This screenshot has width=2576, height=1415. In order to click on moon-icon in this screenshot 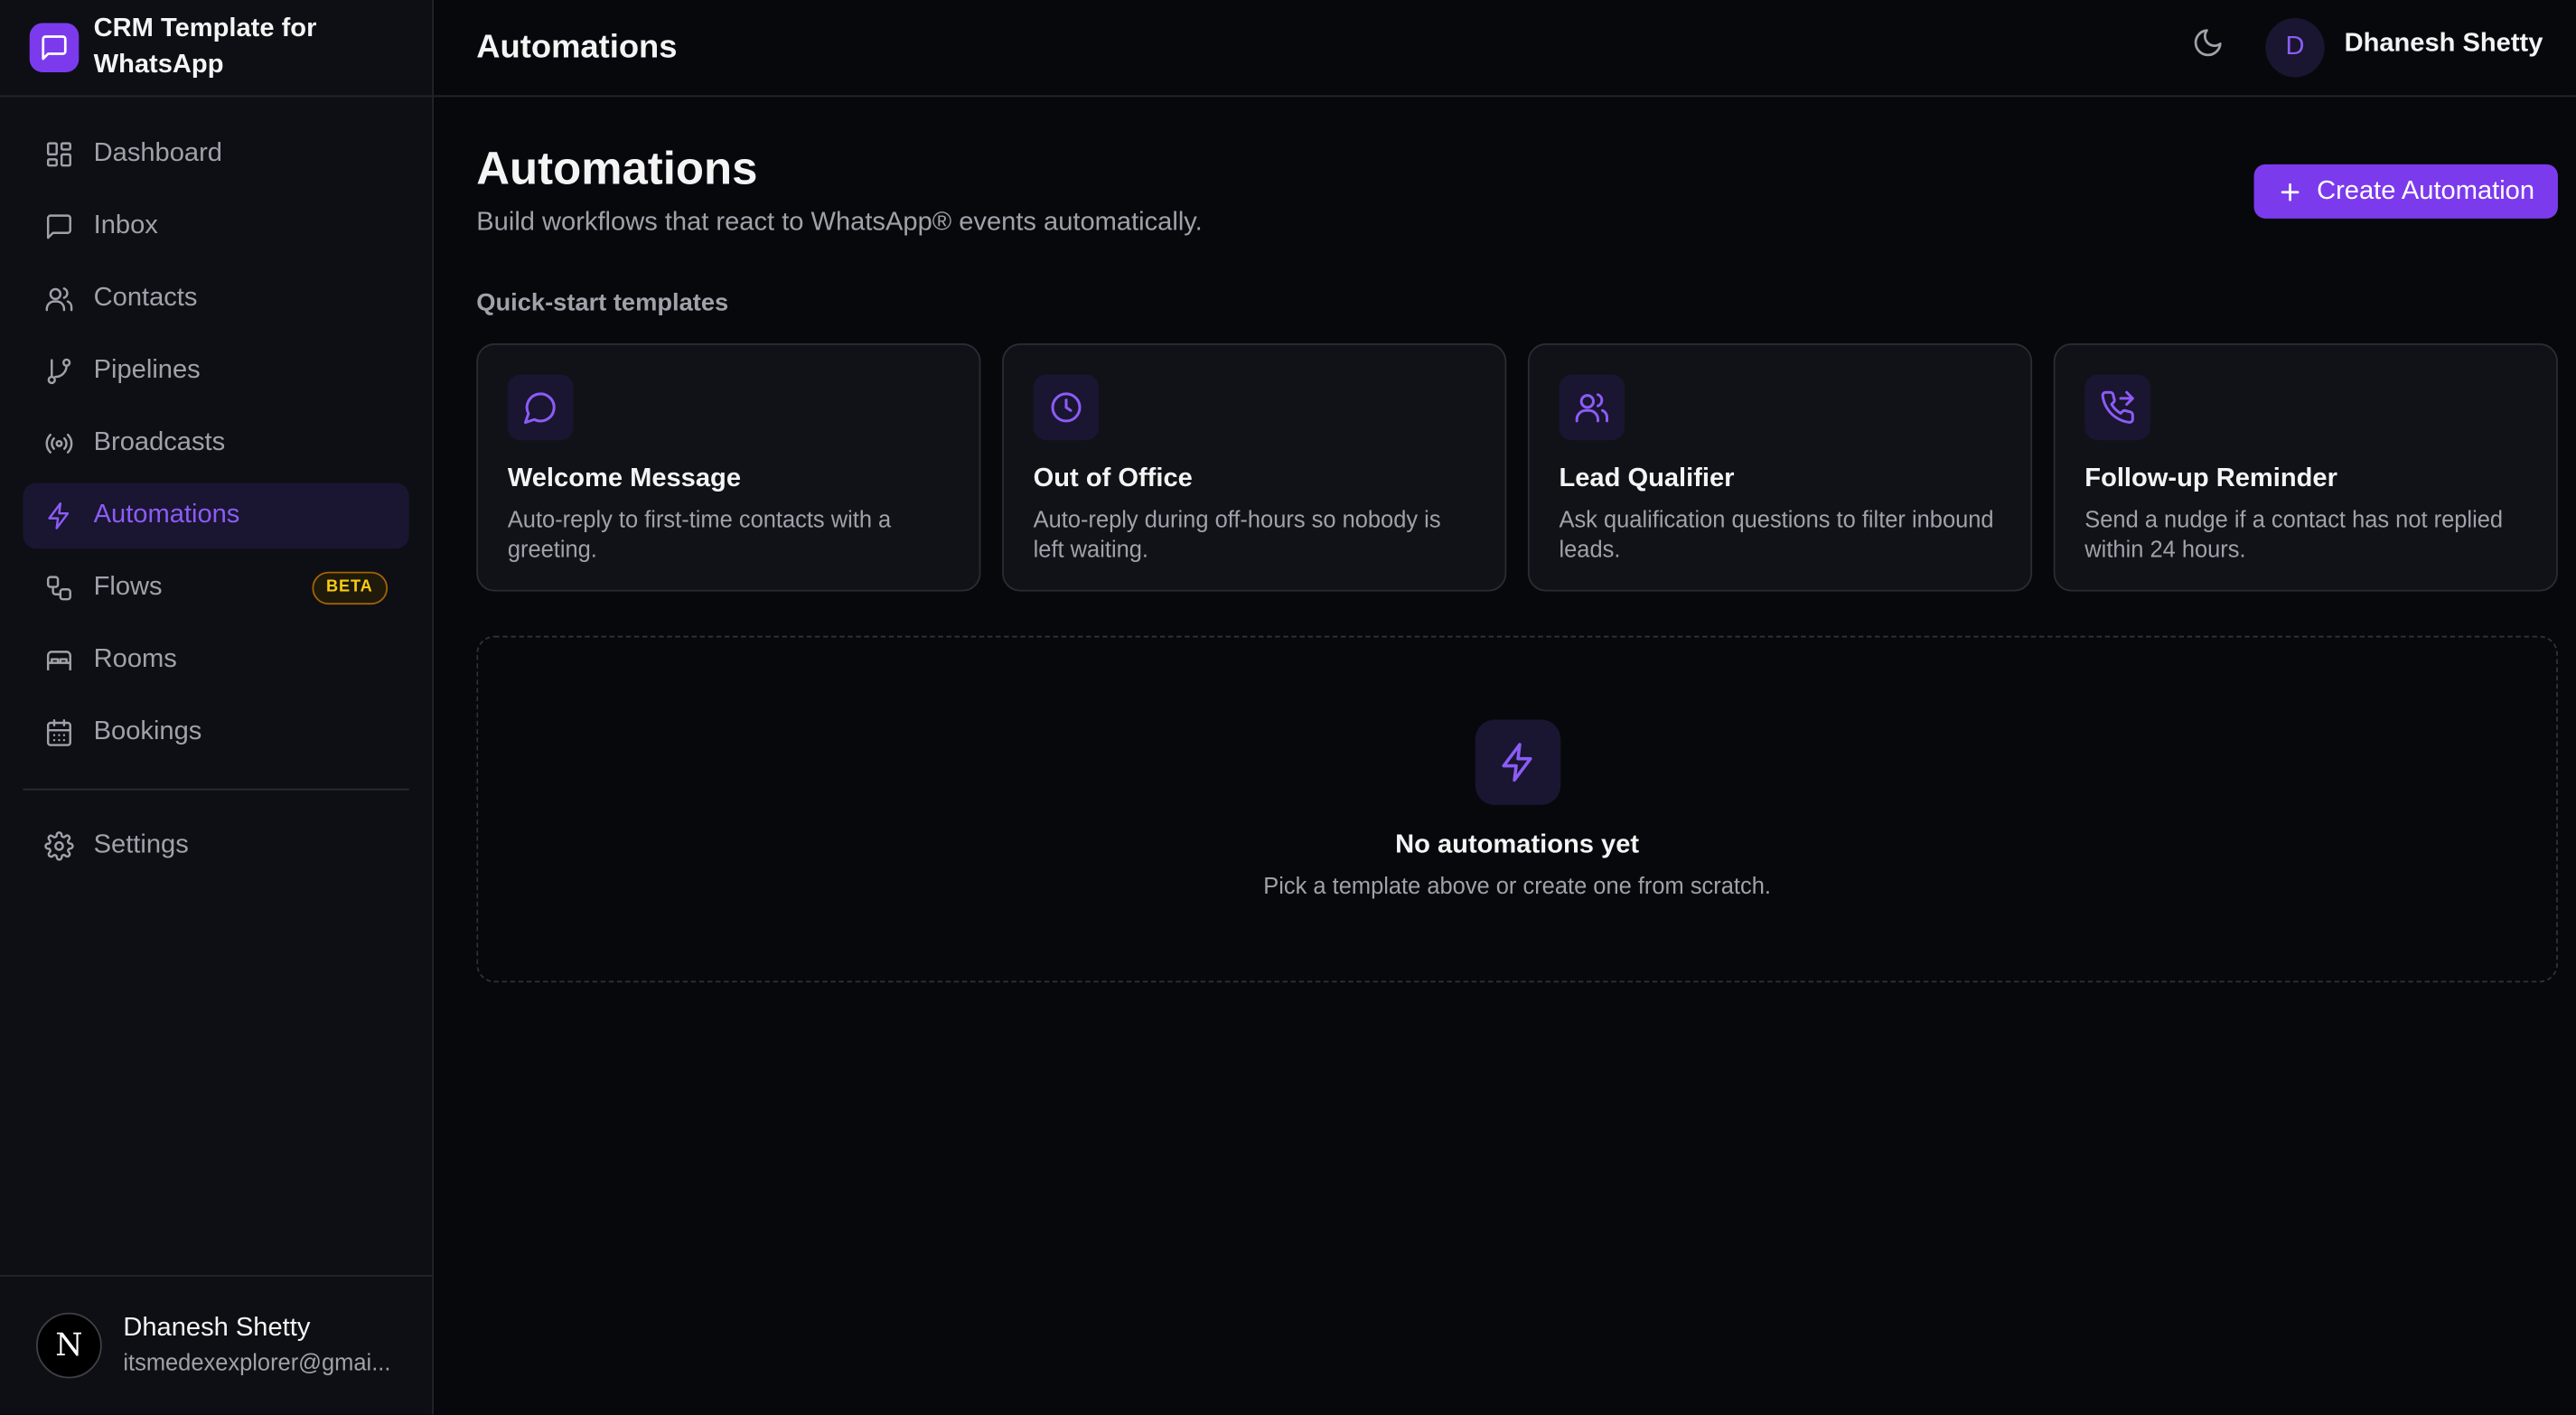, I will do `click(2207, 46)`.